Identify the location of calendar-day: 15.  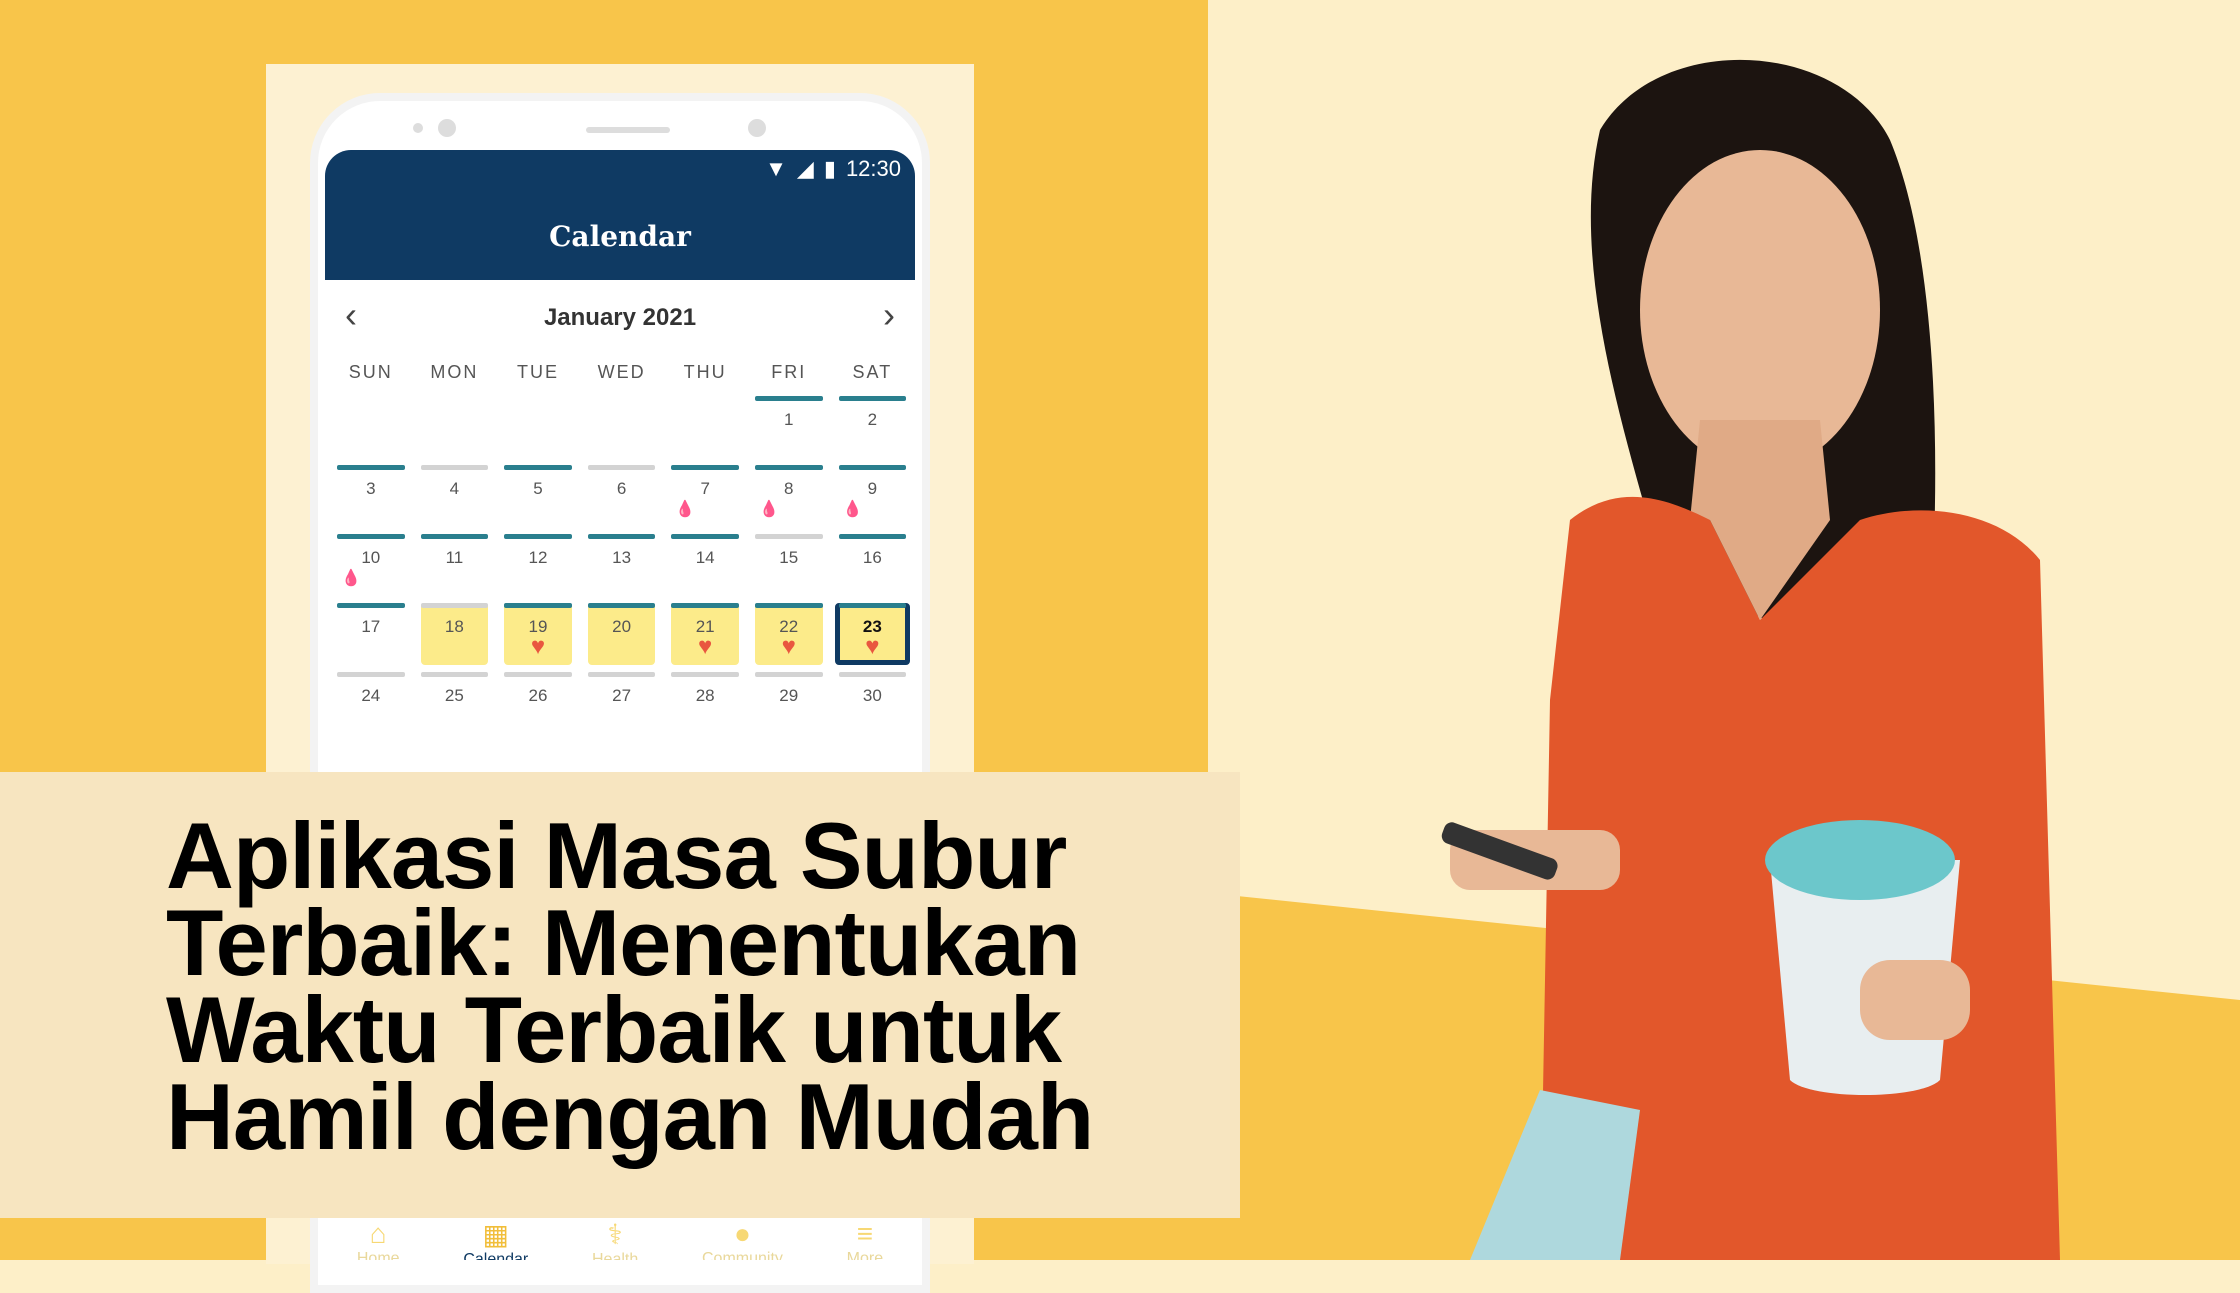
(789, 568).